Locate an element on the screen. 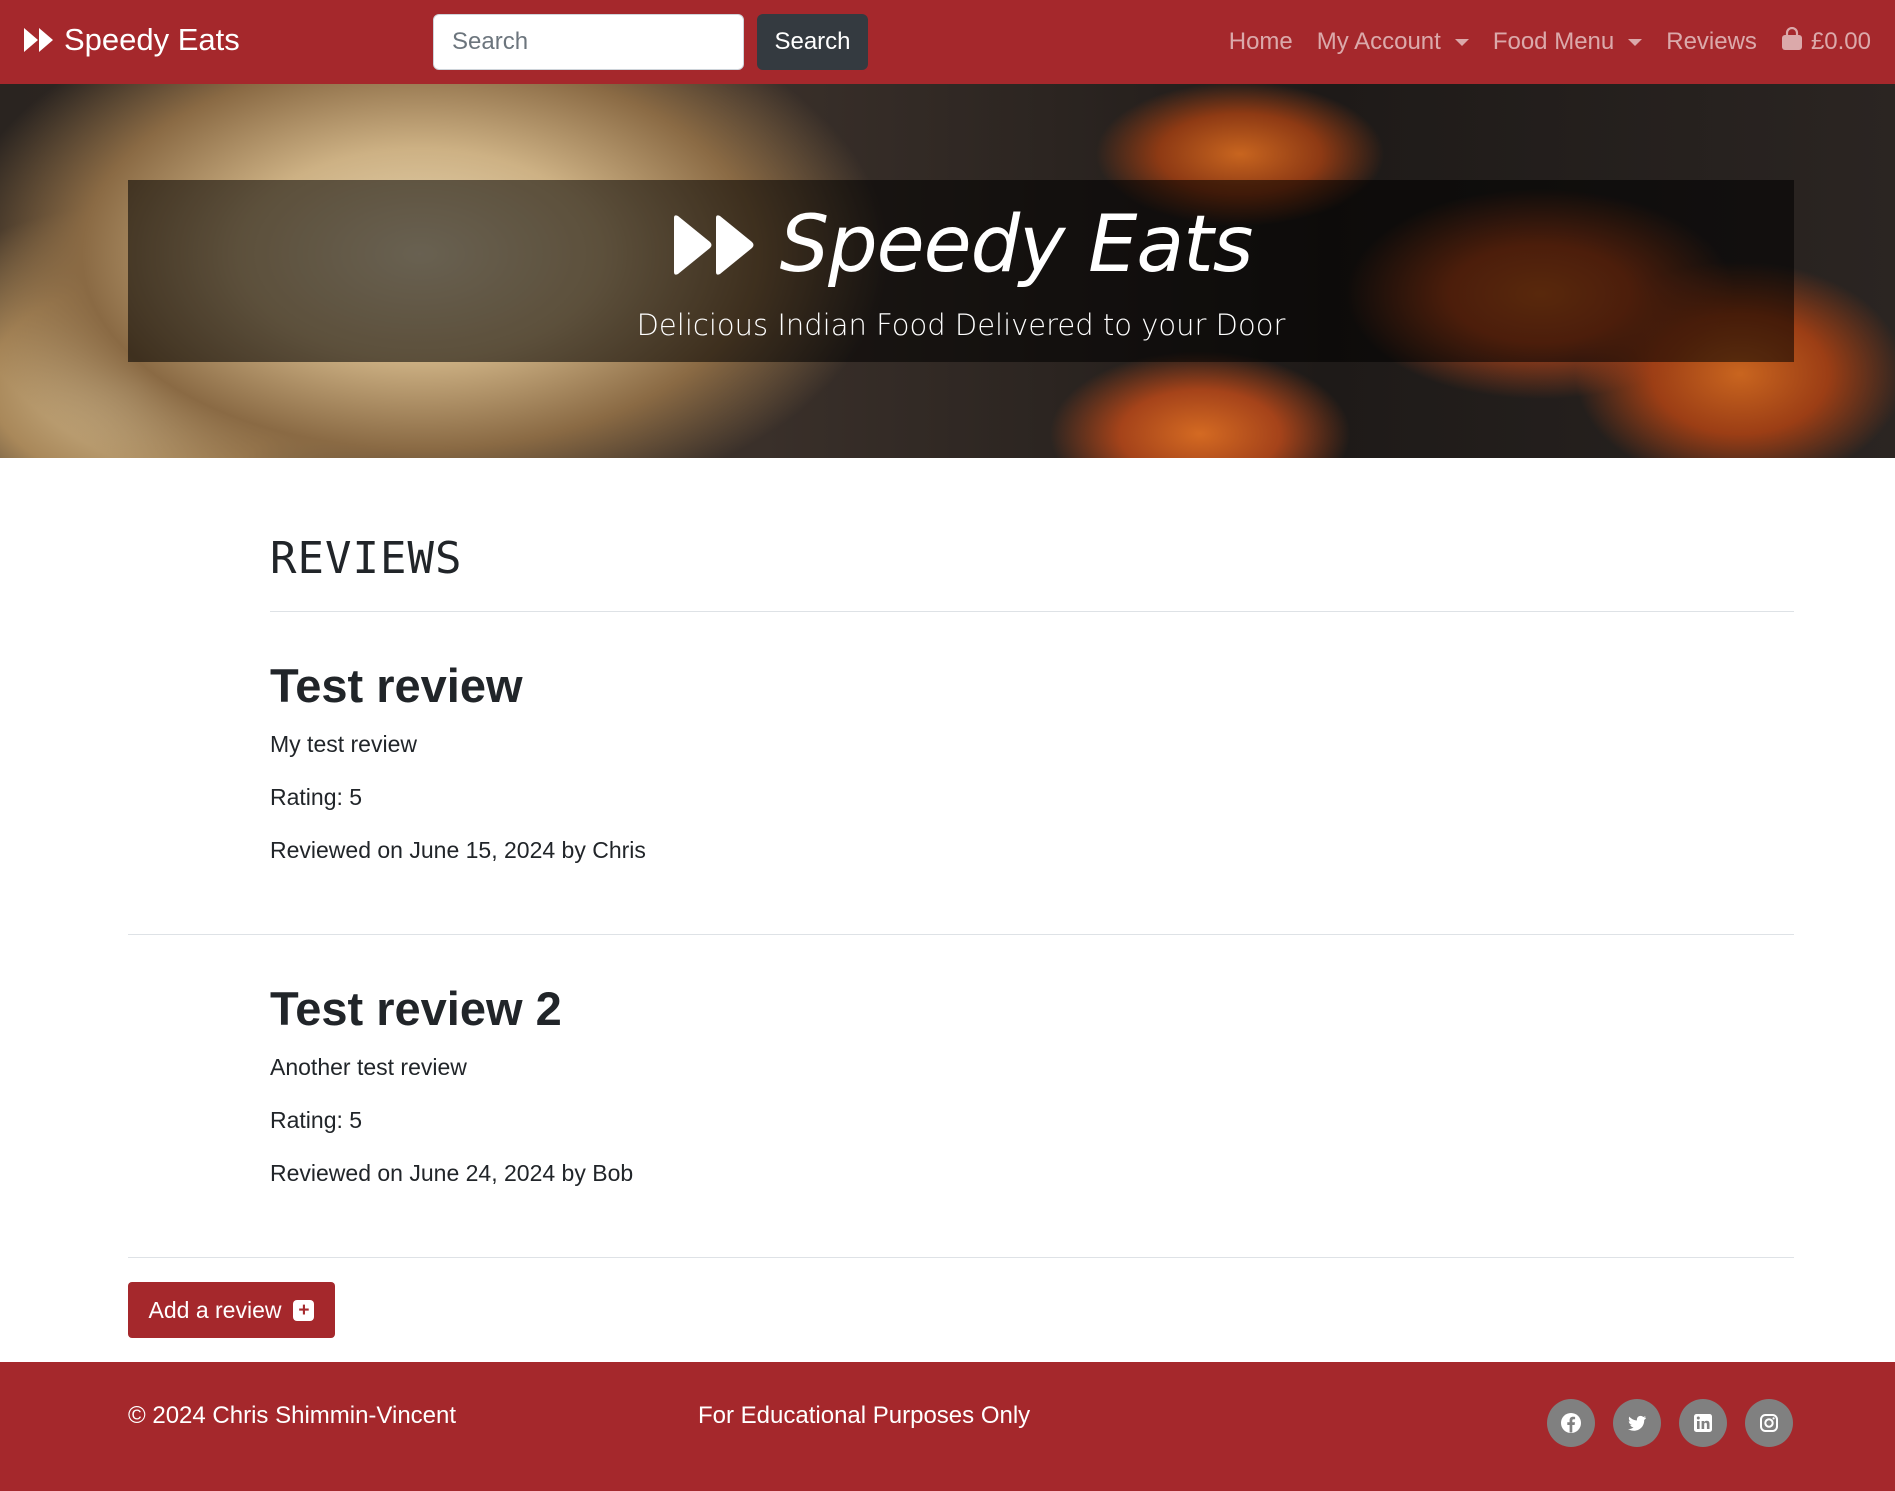 The image size is (1895, 1491). nav-reviews-label: Reviews is located at coordinates (1711, 41).